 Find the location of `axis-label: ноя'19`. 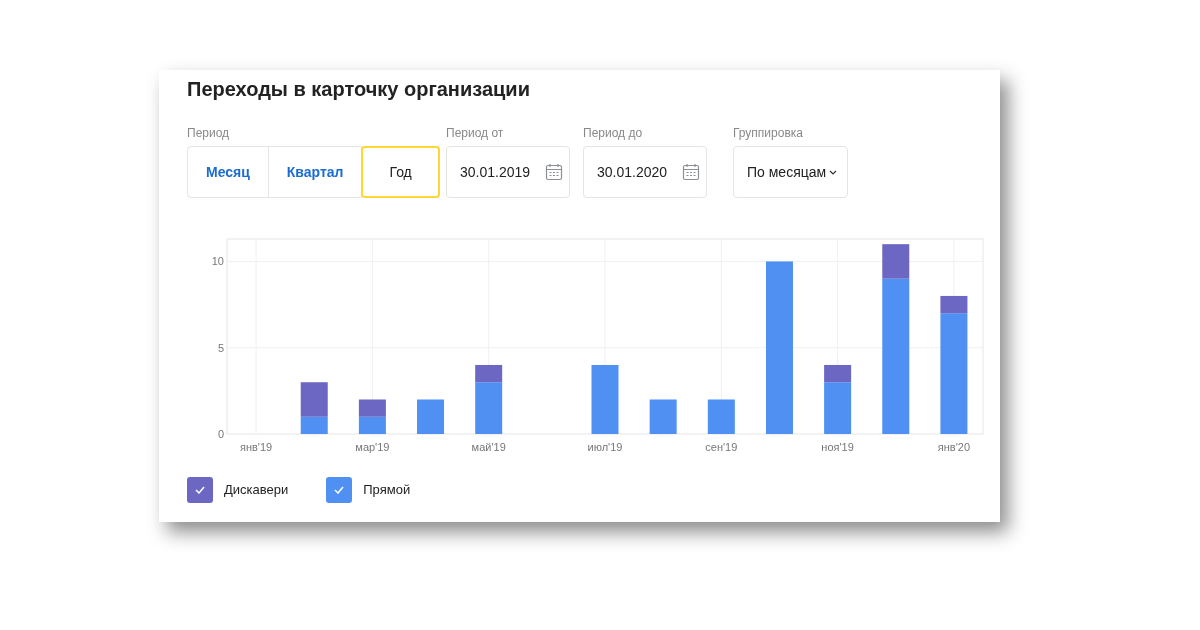

axis-label: ноя'19 is located at coordinates (837, 447).